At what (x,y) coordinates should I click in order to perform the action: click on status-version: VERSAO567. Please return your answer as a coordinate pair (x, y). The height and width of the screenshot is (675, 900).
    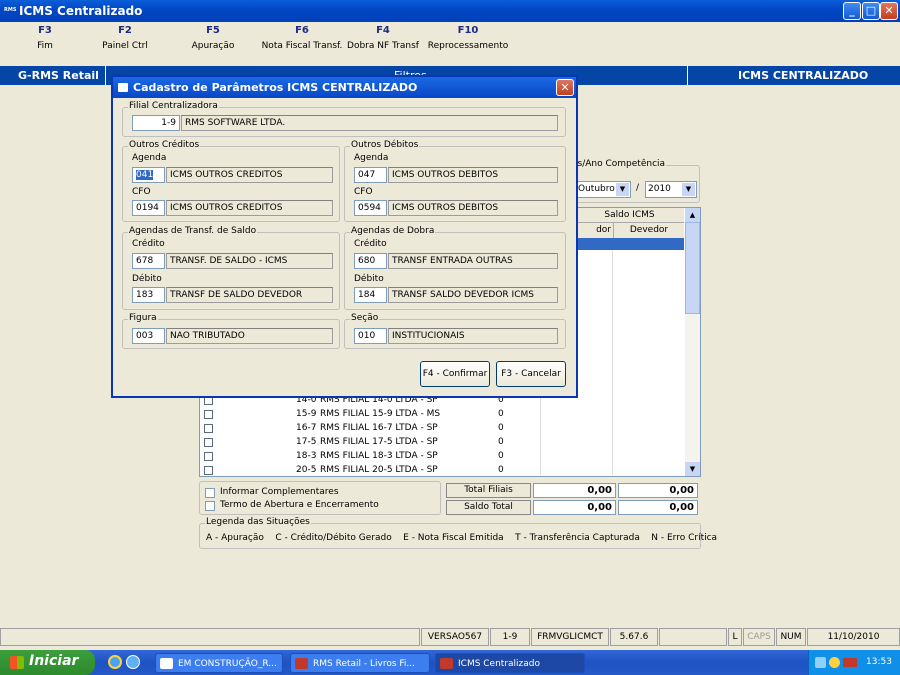
    Looking at the image, I should click on (455, 637).